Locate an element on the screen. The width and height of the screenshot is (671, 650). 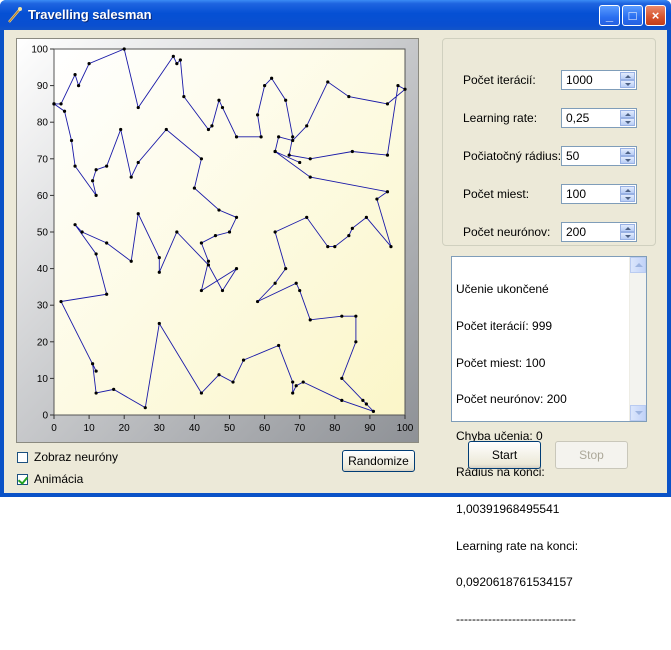
y-tick-label: 50 is located at coordinates (43, 233).